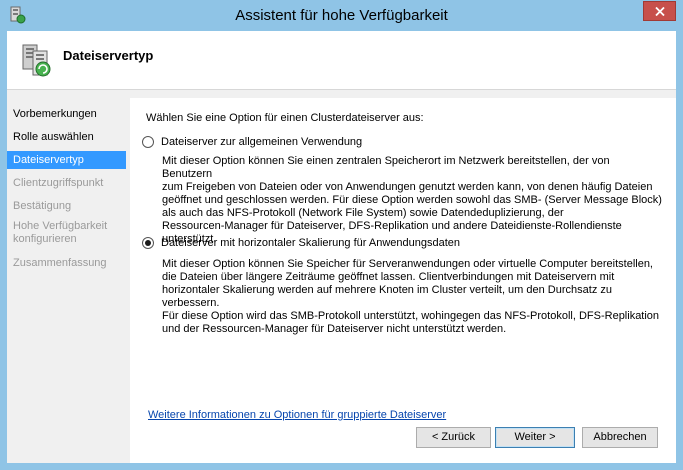  What do you see at coordinates (66, 137) in the screenshot?
I see `nav-item-rolle-auswaehlen: Rolle auswählen` at bounding box center [66, 137].